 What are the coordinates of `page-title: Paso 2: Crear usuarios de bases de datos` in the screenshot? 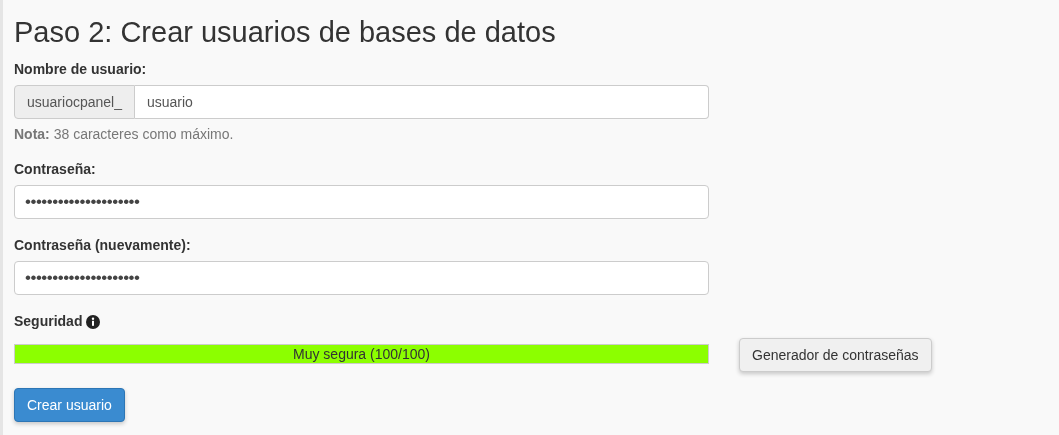 It's located at (285, 32).